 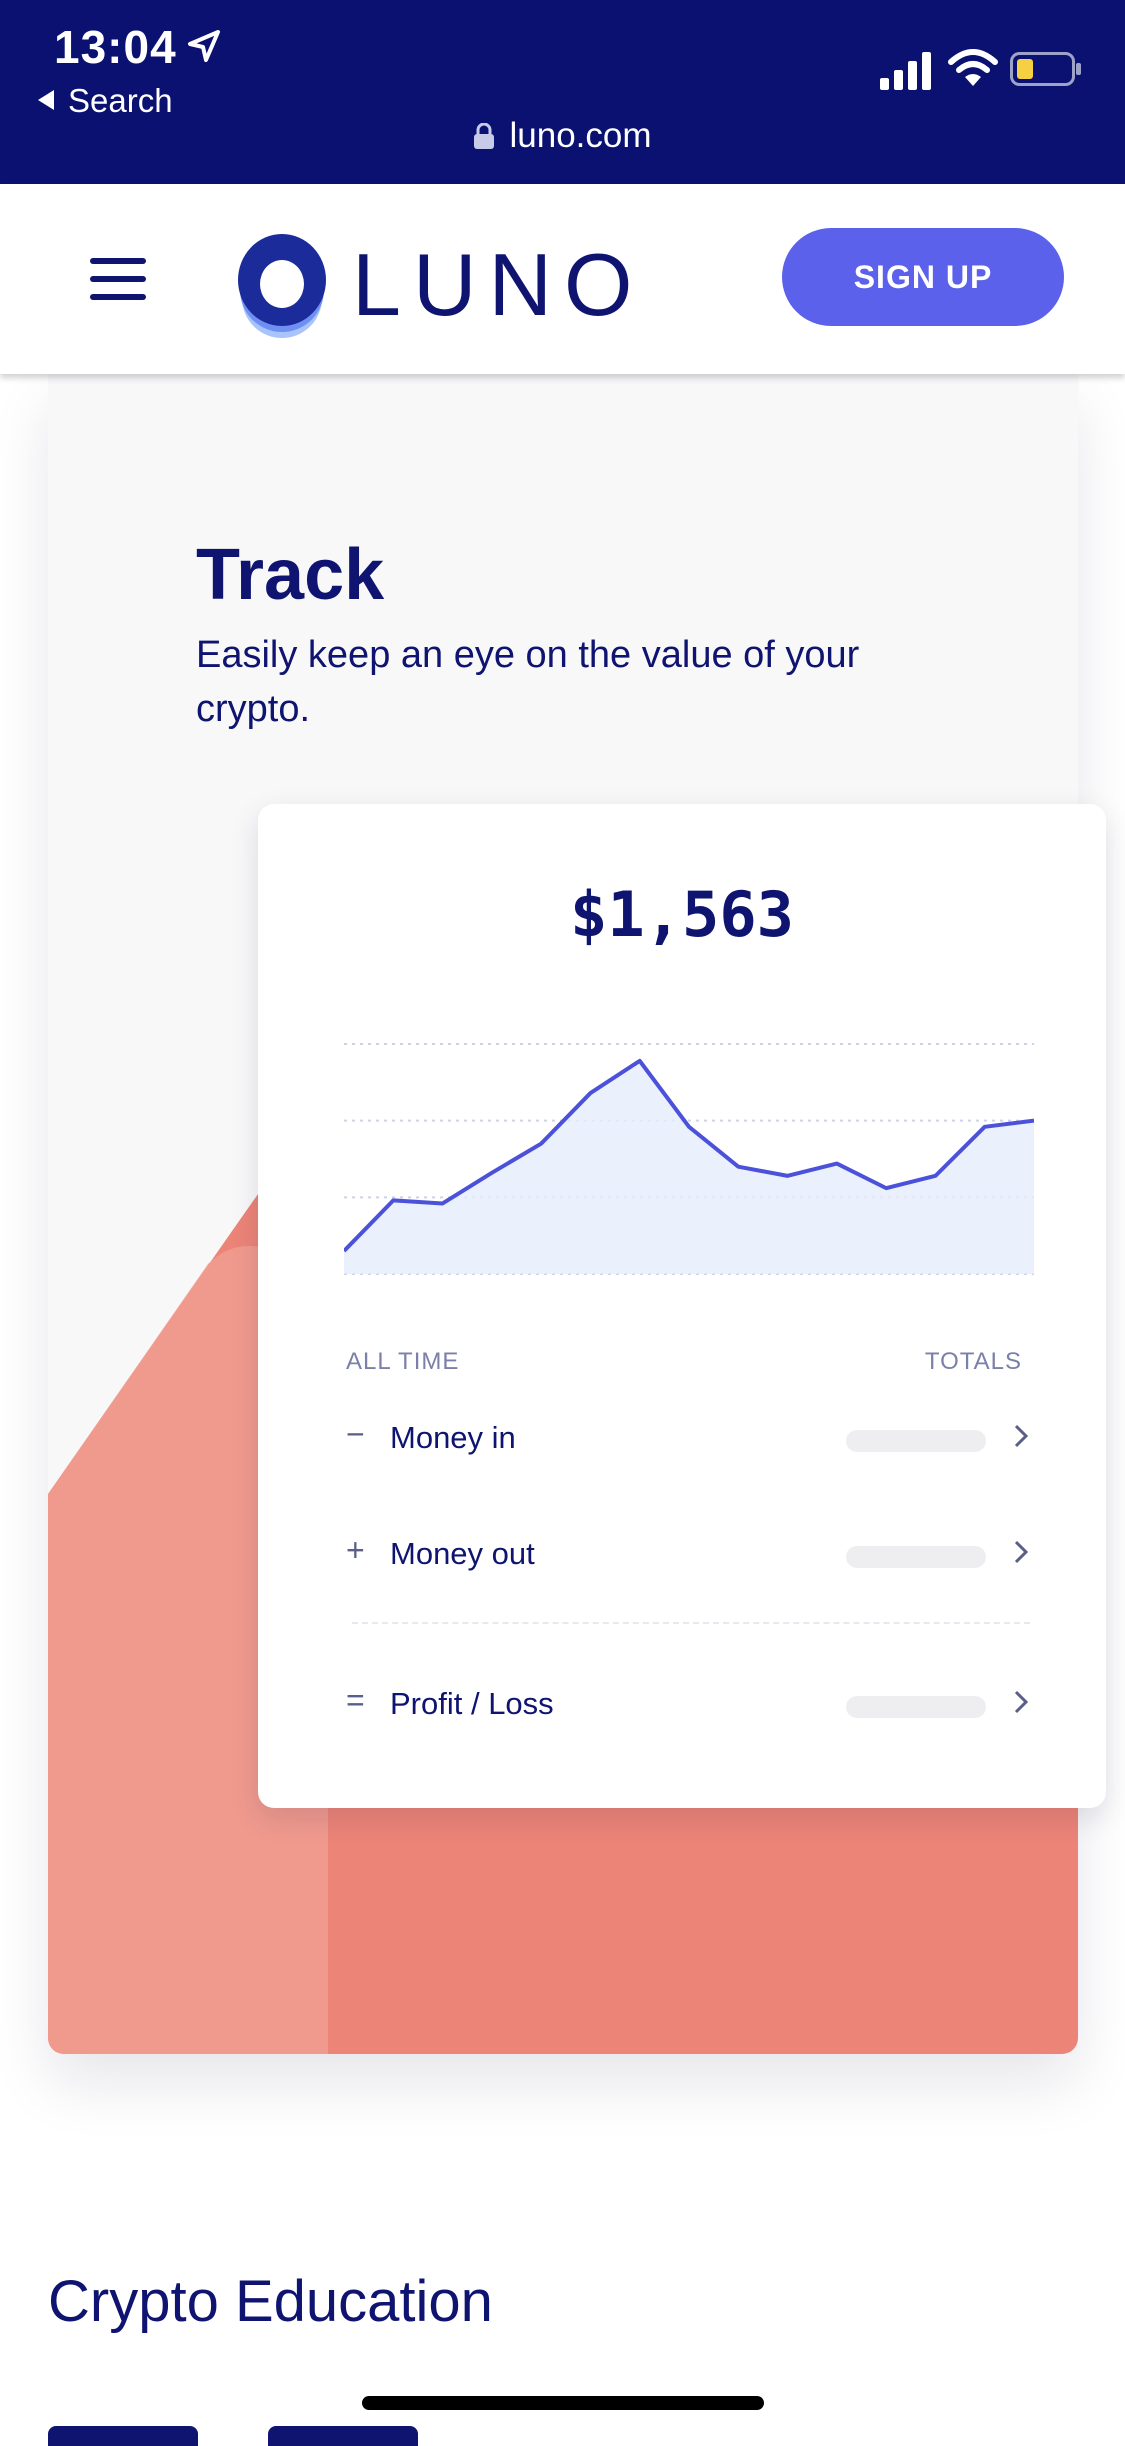 I want to click on back-arrow-icon, so click(x=46, y=100).